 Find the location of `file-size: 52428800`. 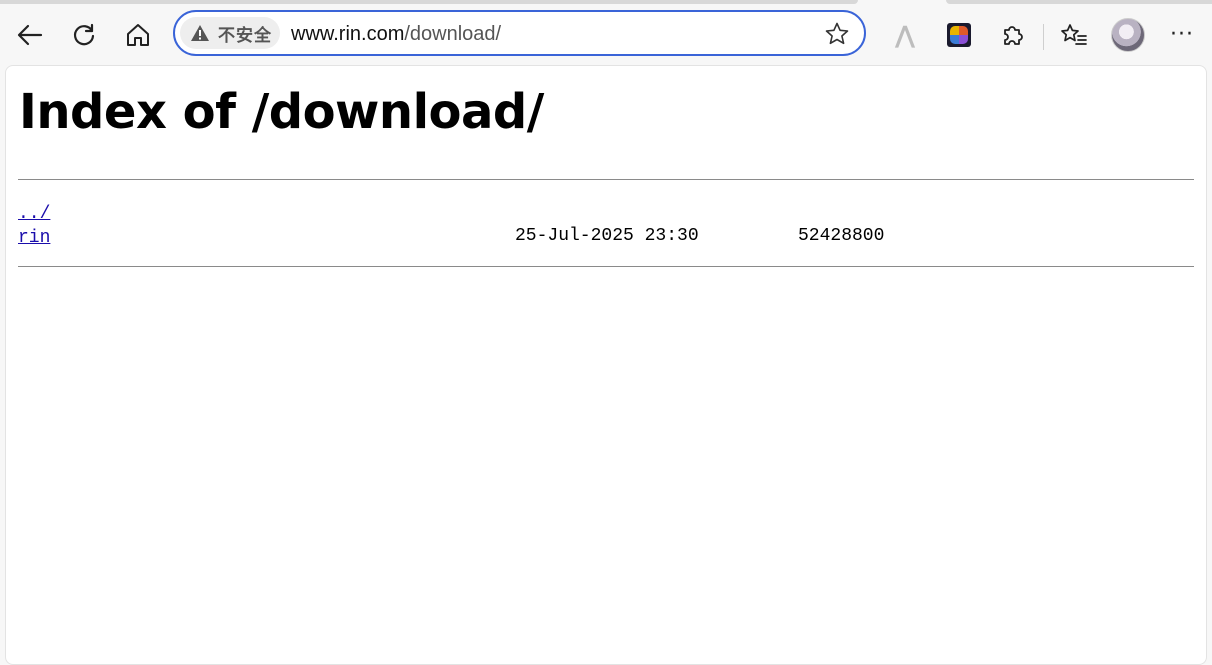

file-size: 52428800 is located at coordinates (841, 236).